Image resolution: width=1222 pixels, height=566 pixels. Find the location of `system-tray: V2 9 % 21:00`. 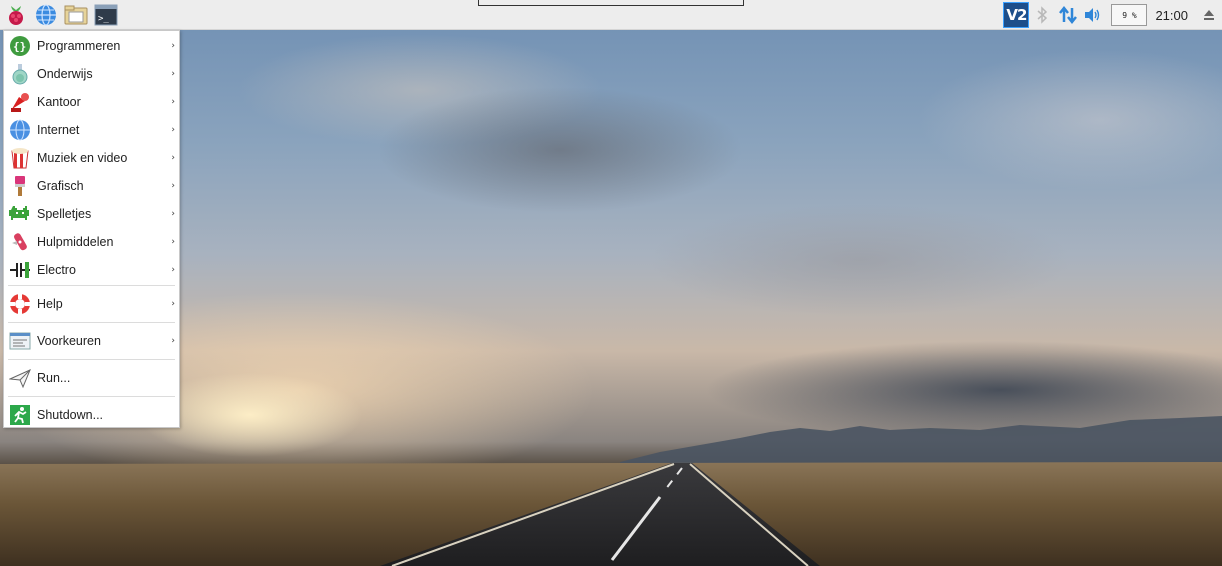

system-tray: V2 9 % 21:00 is located at coordinates (1112, 15).